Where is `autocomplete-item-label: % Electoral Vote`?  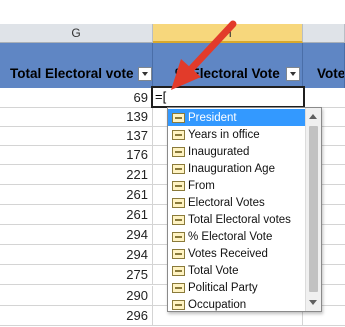
autocomplete-item-label: % Electoral Vote is located at coordinates (230, 236).